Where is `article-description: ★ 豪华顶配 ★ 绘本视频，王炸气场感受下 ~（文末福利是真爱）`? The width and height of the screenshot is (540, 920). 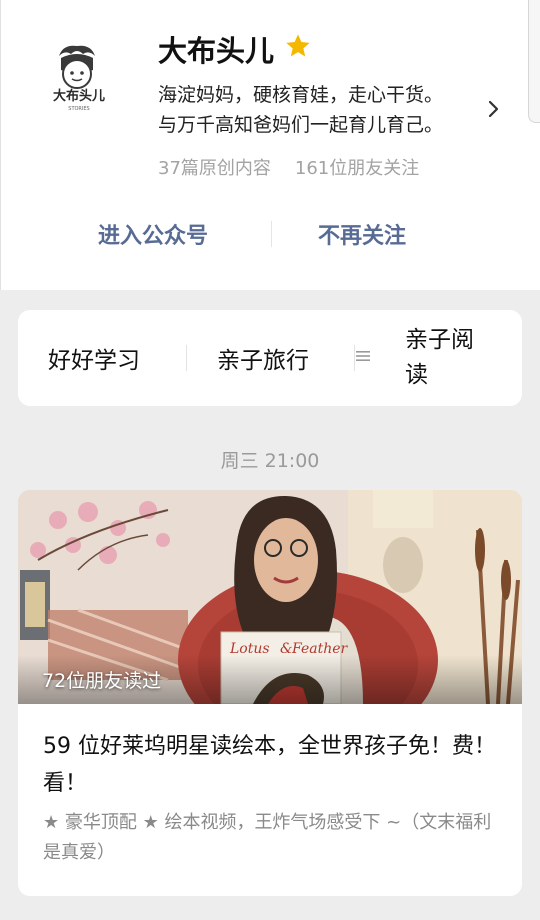 article-description: ★ 豪华顶配 ★ 绘本视频，王炸气场感受下 ~（文末福利是真爱） is located at coordinates (267, 837).